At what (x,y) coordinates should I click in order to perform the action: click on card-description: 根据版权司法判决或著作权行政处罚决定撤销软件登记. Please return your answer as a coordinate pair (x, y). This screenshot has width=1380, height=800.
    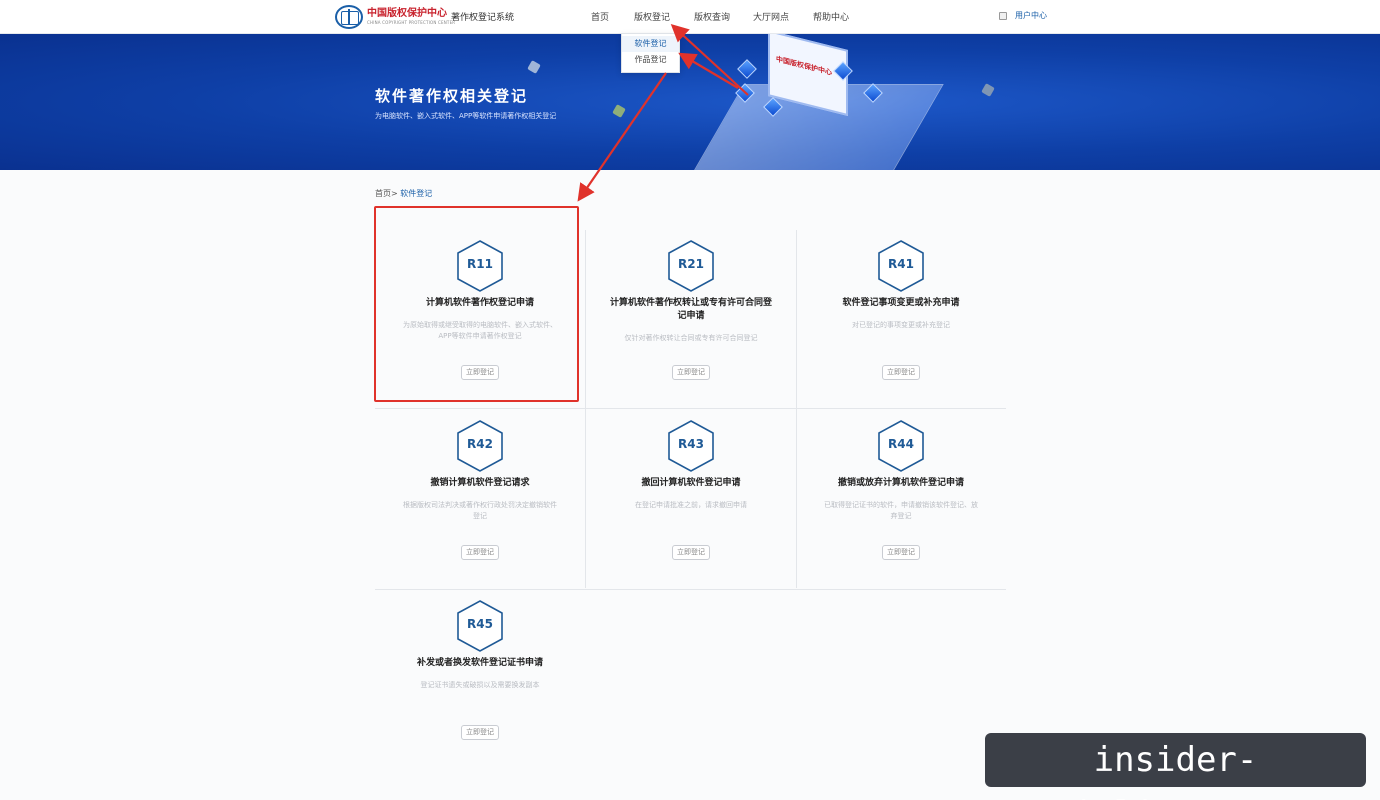
    Looking at the image, I should click on (480, 510).